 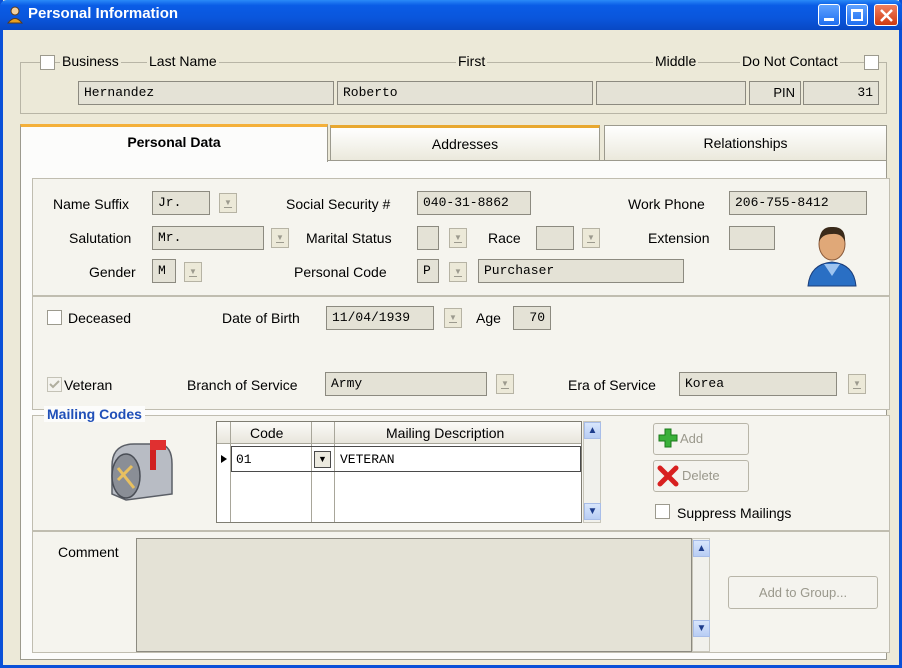 What do you see at coordinates (428, 271) in the screenshot?
I see `personal-code-field: P` at bounding box center [428, 271].